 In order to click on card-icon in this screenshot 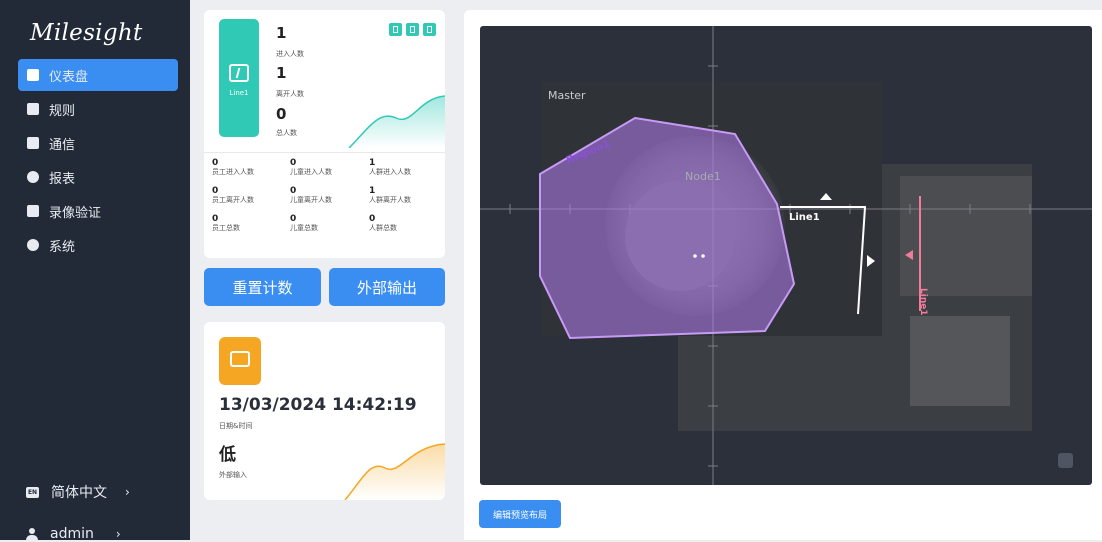, I will do `click(33, 143)`.